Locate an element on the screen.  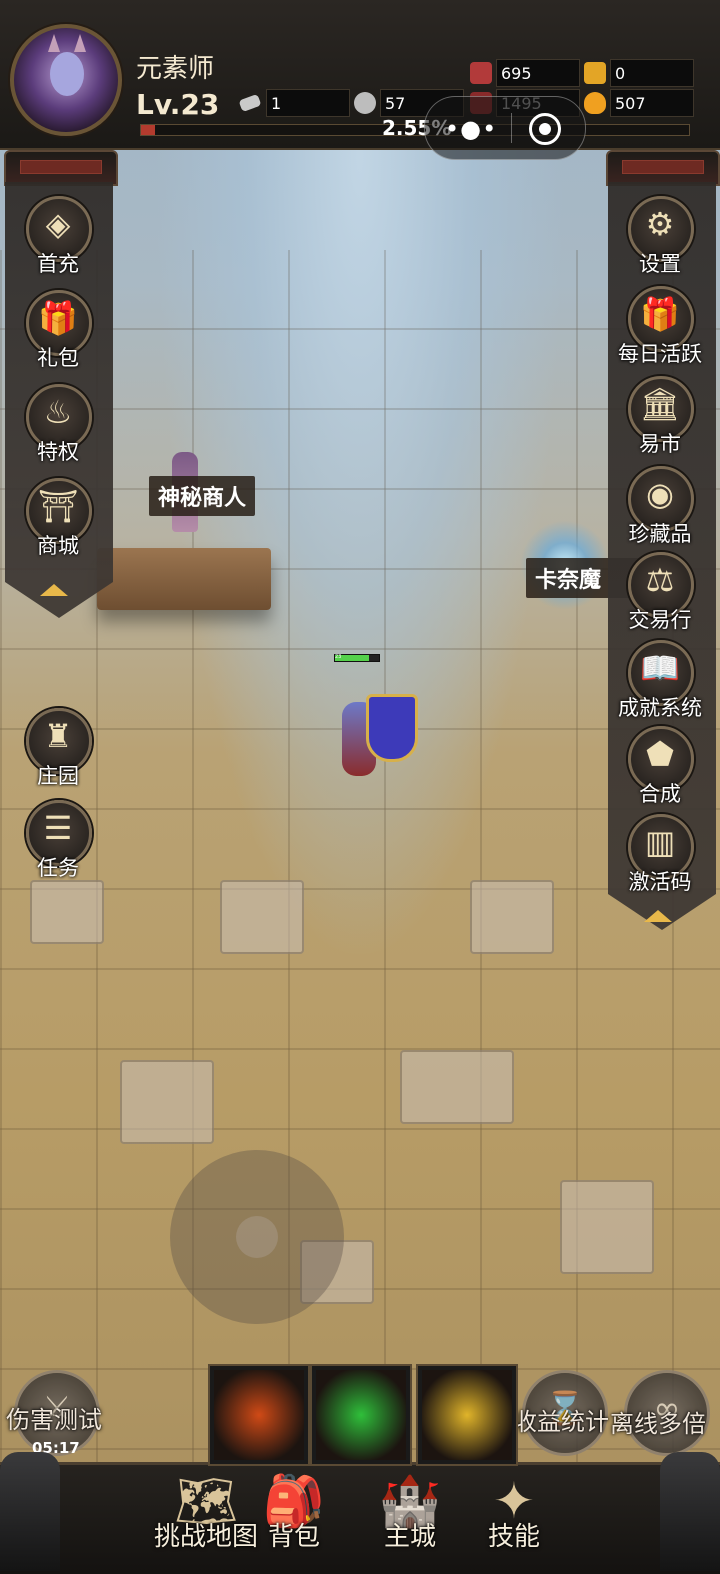
hero-character is located at coordinates (375, 740).